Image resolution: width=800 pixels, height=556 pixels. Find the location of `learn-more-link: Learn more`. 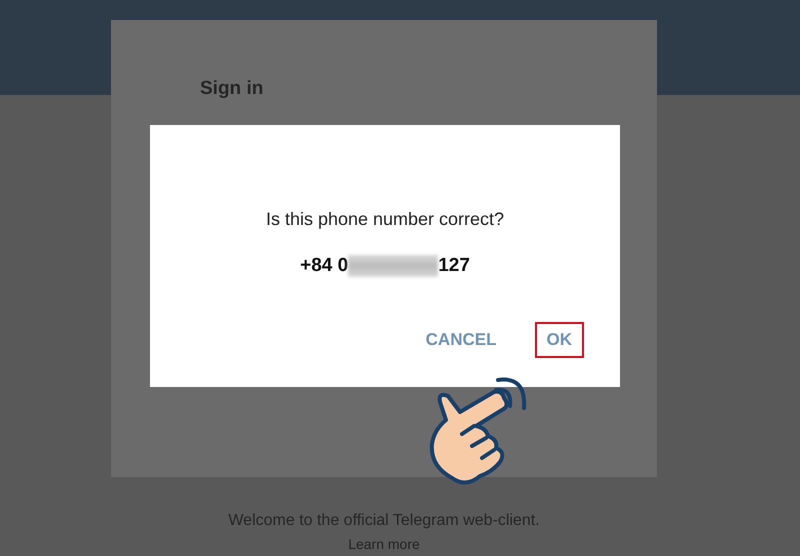

learn-more-link: Learn more is located at coordinates (384, 544).